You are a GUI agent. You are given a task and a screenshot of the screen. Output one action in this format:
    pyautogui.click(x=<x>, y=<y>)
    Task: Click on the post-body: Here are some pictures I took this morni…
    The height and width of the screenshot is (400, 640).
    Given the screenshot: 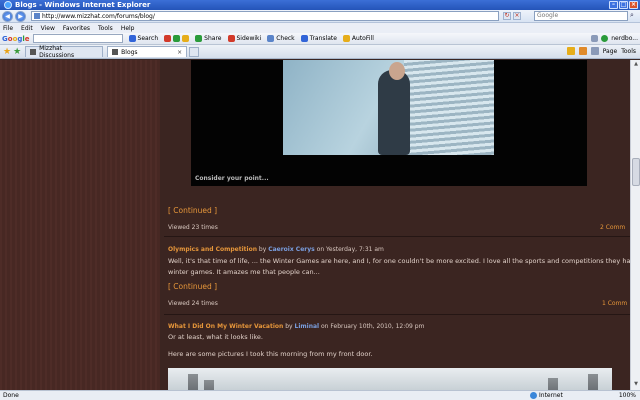 What is the action you would take?
    pyautogui.click(x=270, y=354)
    